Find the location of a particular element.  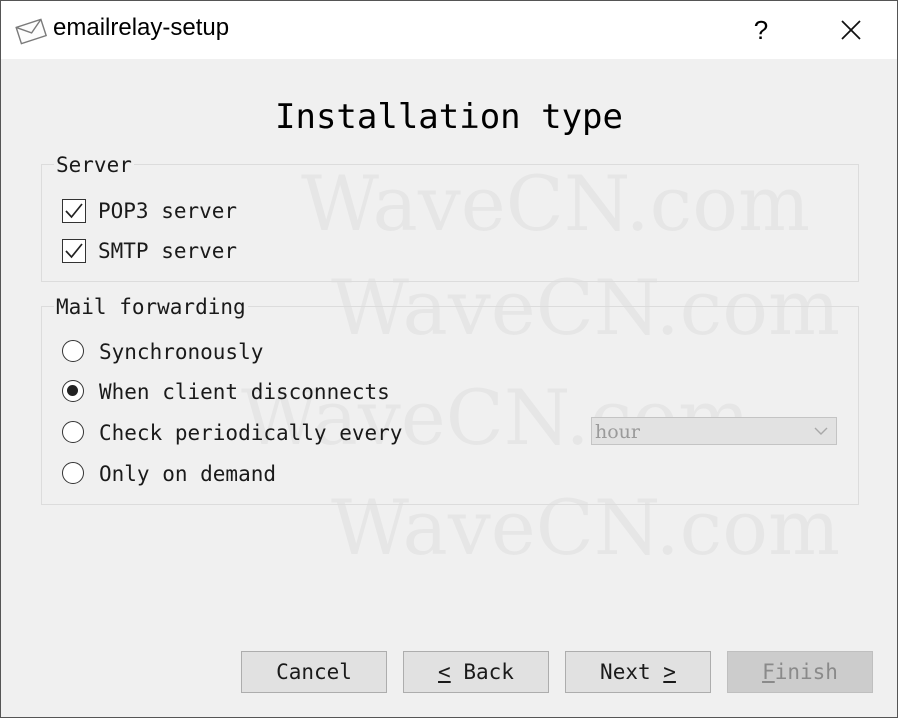

smtp-label: SMTP server is located at coordinates (167, 251).